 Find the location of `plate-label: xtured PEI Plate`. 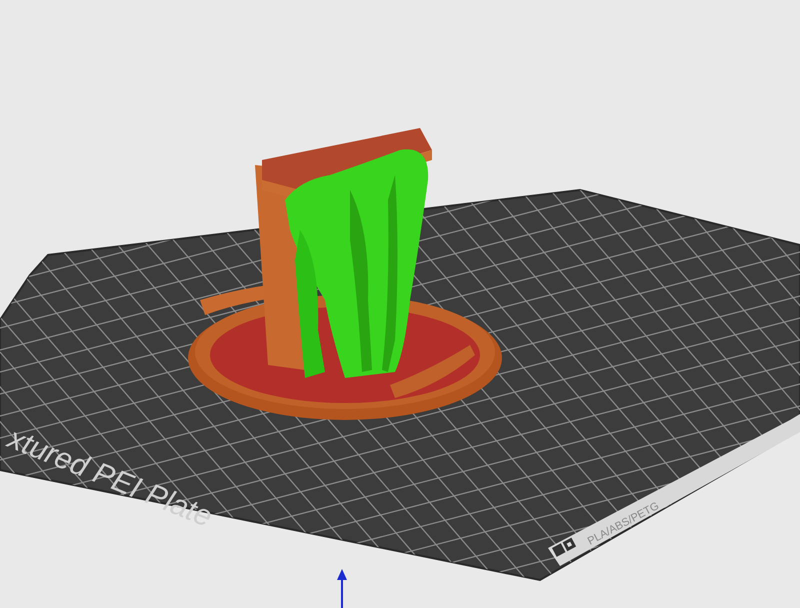

plate-label: xtured PEI Plate is located at coordinates (110, 478).